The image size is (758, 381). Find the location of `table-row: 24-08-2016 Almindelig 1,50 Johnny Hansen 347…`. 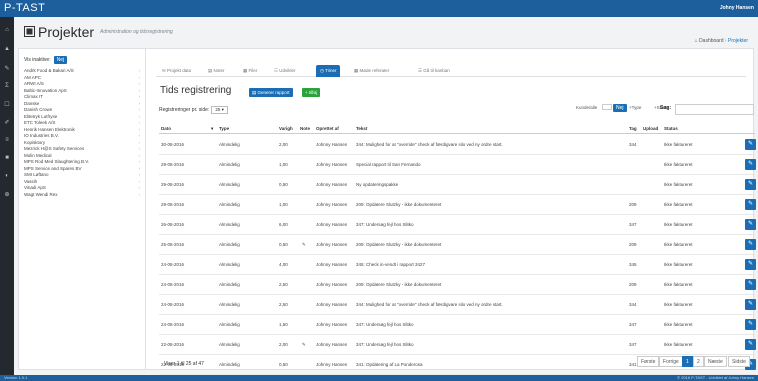

table-row: 24-08-2016 Almindelig 1,50 Johnny Hansen 347… is located at coordinates (457, 325).